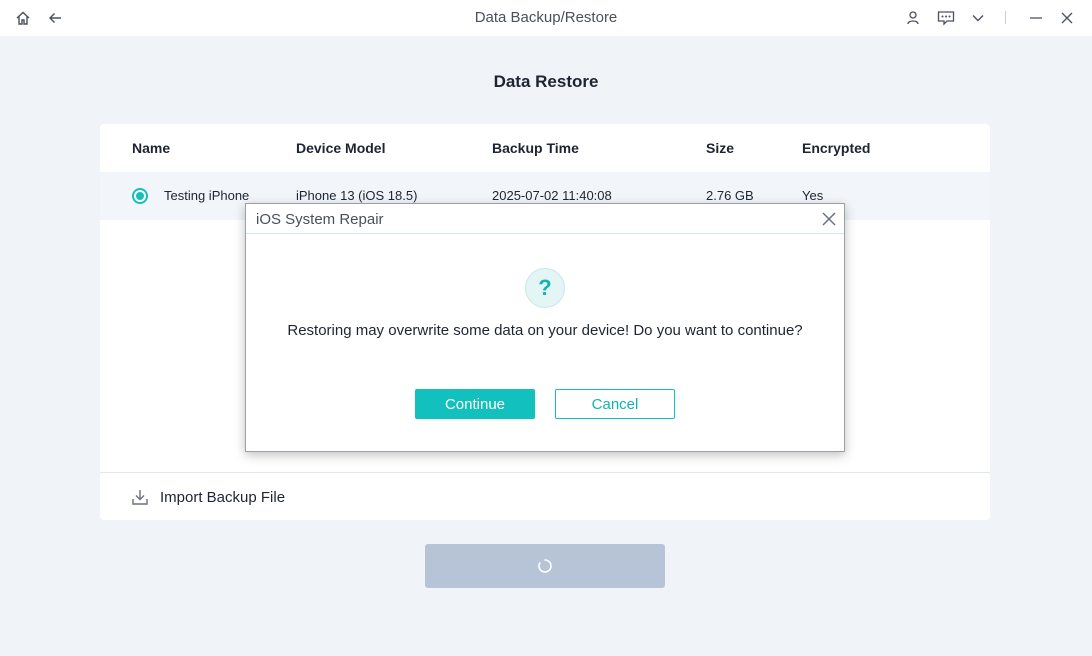 This screenshot has height=656, width=1092. Describe the element at coordinates (720, 148) in the screenshot. I see `column-header-size: Size` at that location.